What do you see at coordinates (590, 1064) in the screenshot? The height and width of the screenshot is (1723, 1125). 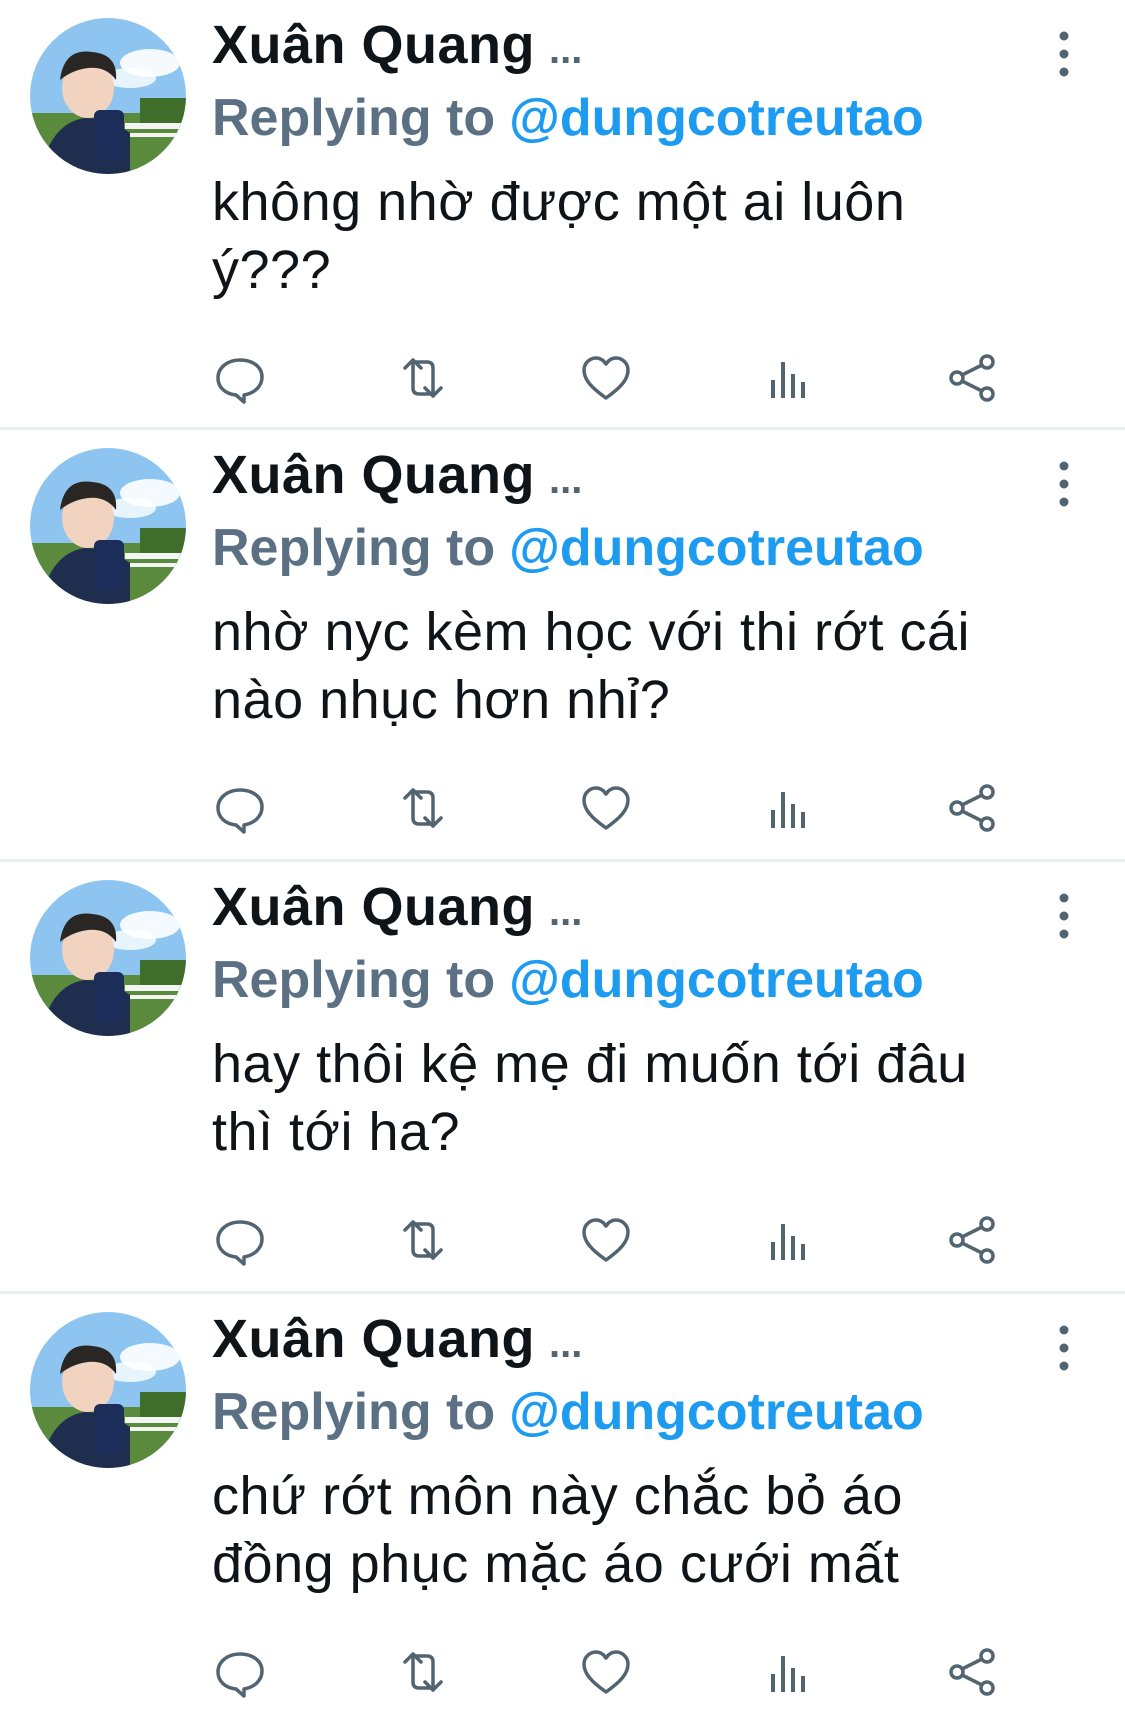 I see `tweet-text-line: hay thôi kệ mẹ đi muốn tới đâu` at bounding box center [590, 1064].